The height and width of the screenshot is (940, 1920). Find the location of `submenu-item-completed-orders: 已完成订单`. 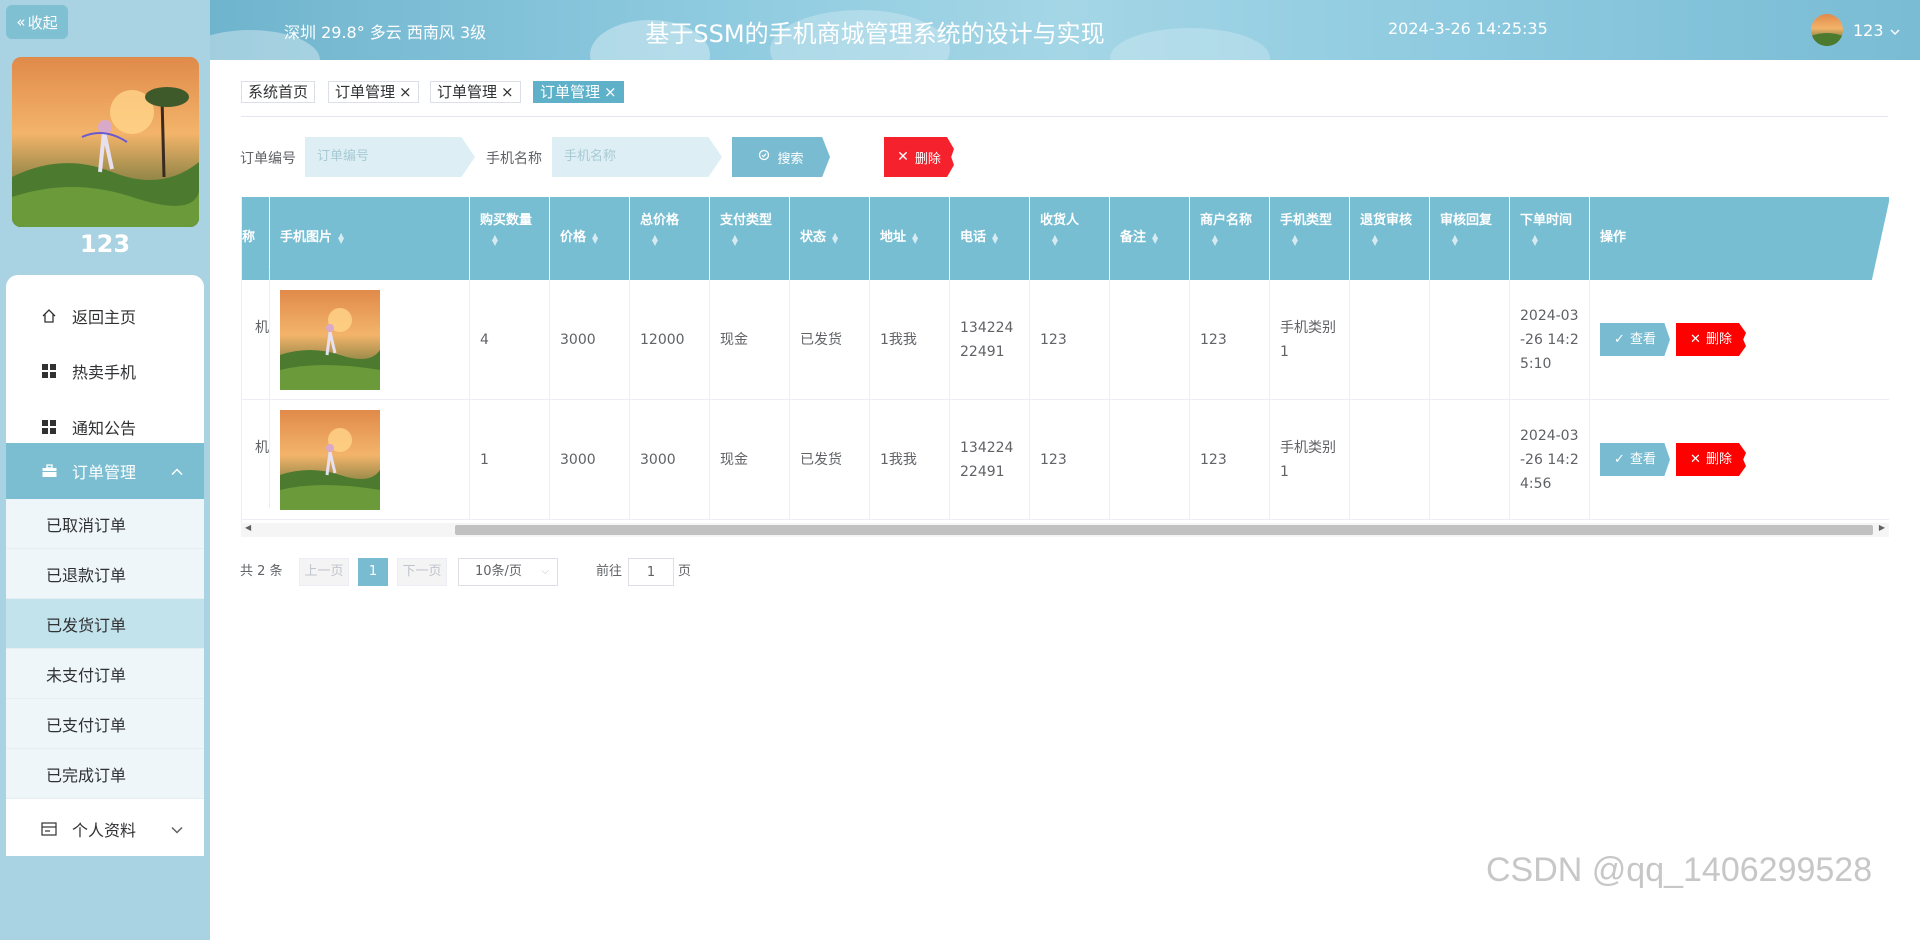

submenu-item-completed-orders: 已完成订单 is located at coordinates (105, 774).